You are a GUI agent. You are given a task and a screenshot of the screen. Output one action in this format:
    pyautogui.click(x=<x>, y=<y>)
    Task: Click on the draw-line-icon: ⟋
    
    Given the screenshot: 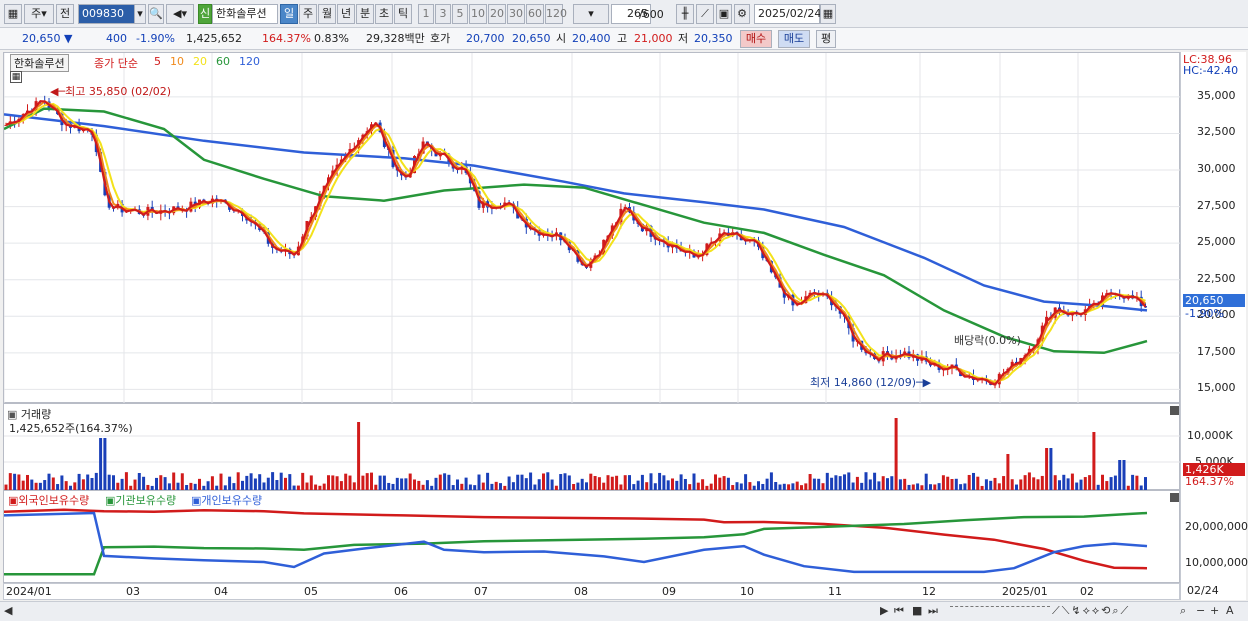 What is the action you would take?
    pyautogui.click(x=705, y=14)
    